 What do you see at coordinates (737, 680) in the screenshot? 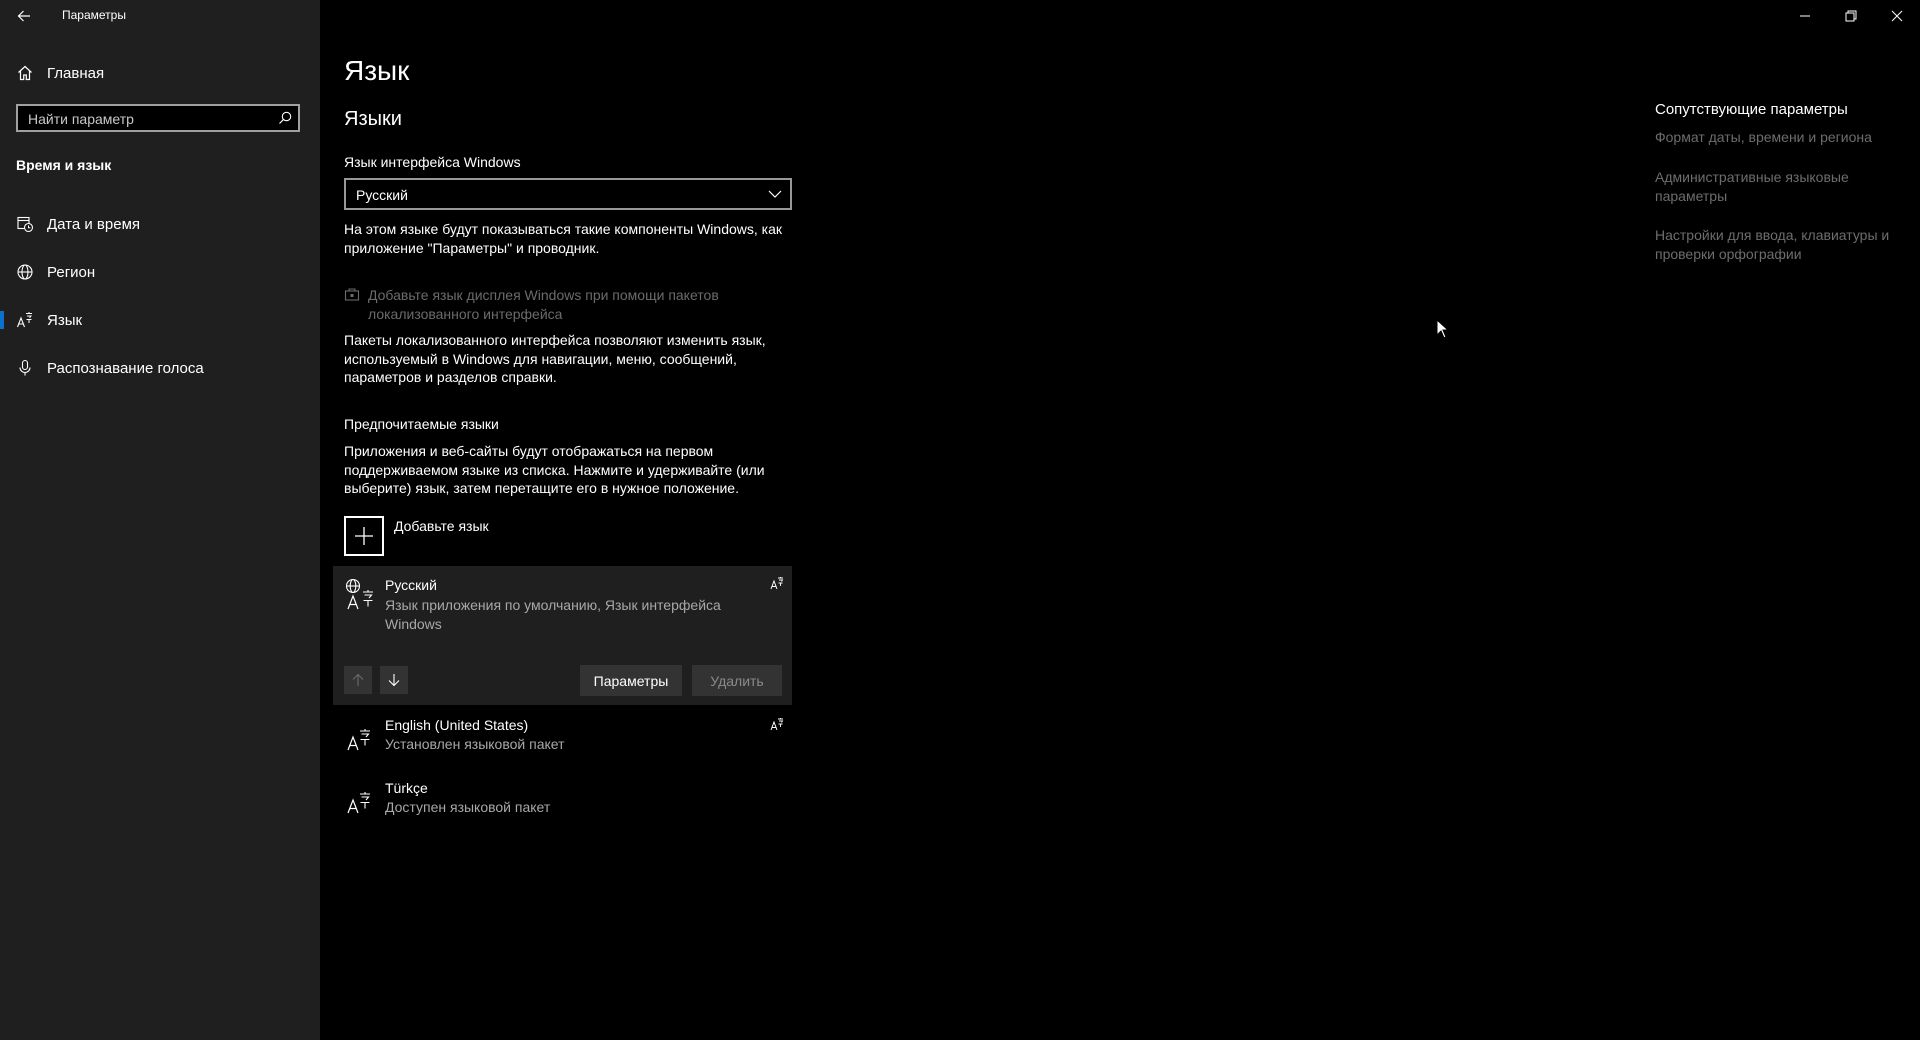
I see `remove-language-button: Удалить` at bounding box center [737, 680].